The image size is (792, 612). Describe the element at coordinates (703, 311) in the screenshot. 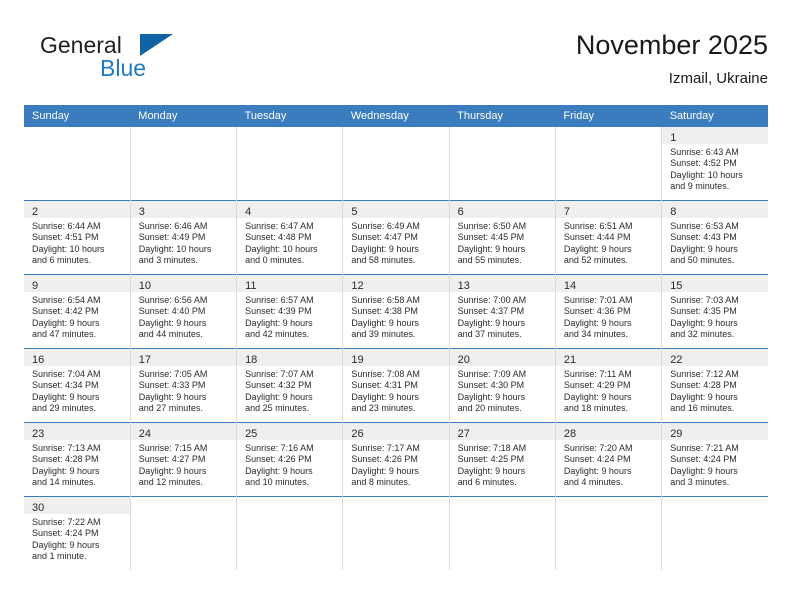

I see `sunset-text: Sunset: 4:35 PM` at that location.